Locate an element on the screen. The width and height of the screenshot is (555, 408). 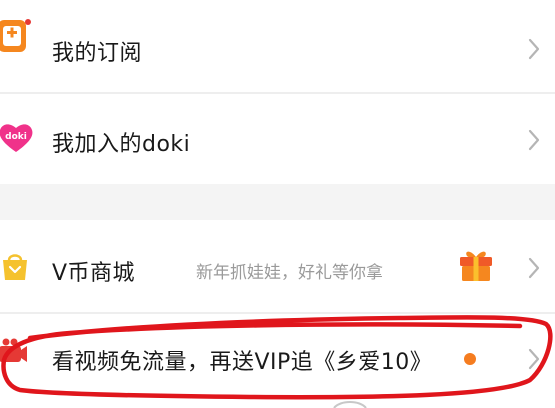
vcoin-label: V币商城 is located at coordinates (94, 273).